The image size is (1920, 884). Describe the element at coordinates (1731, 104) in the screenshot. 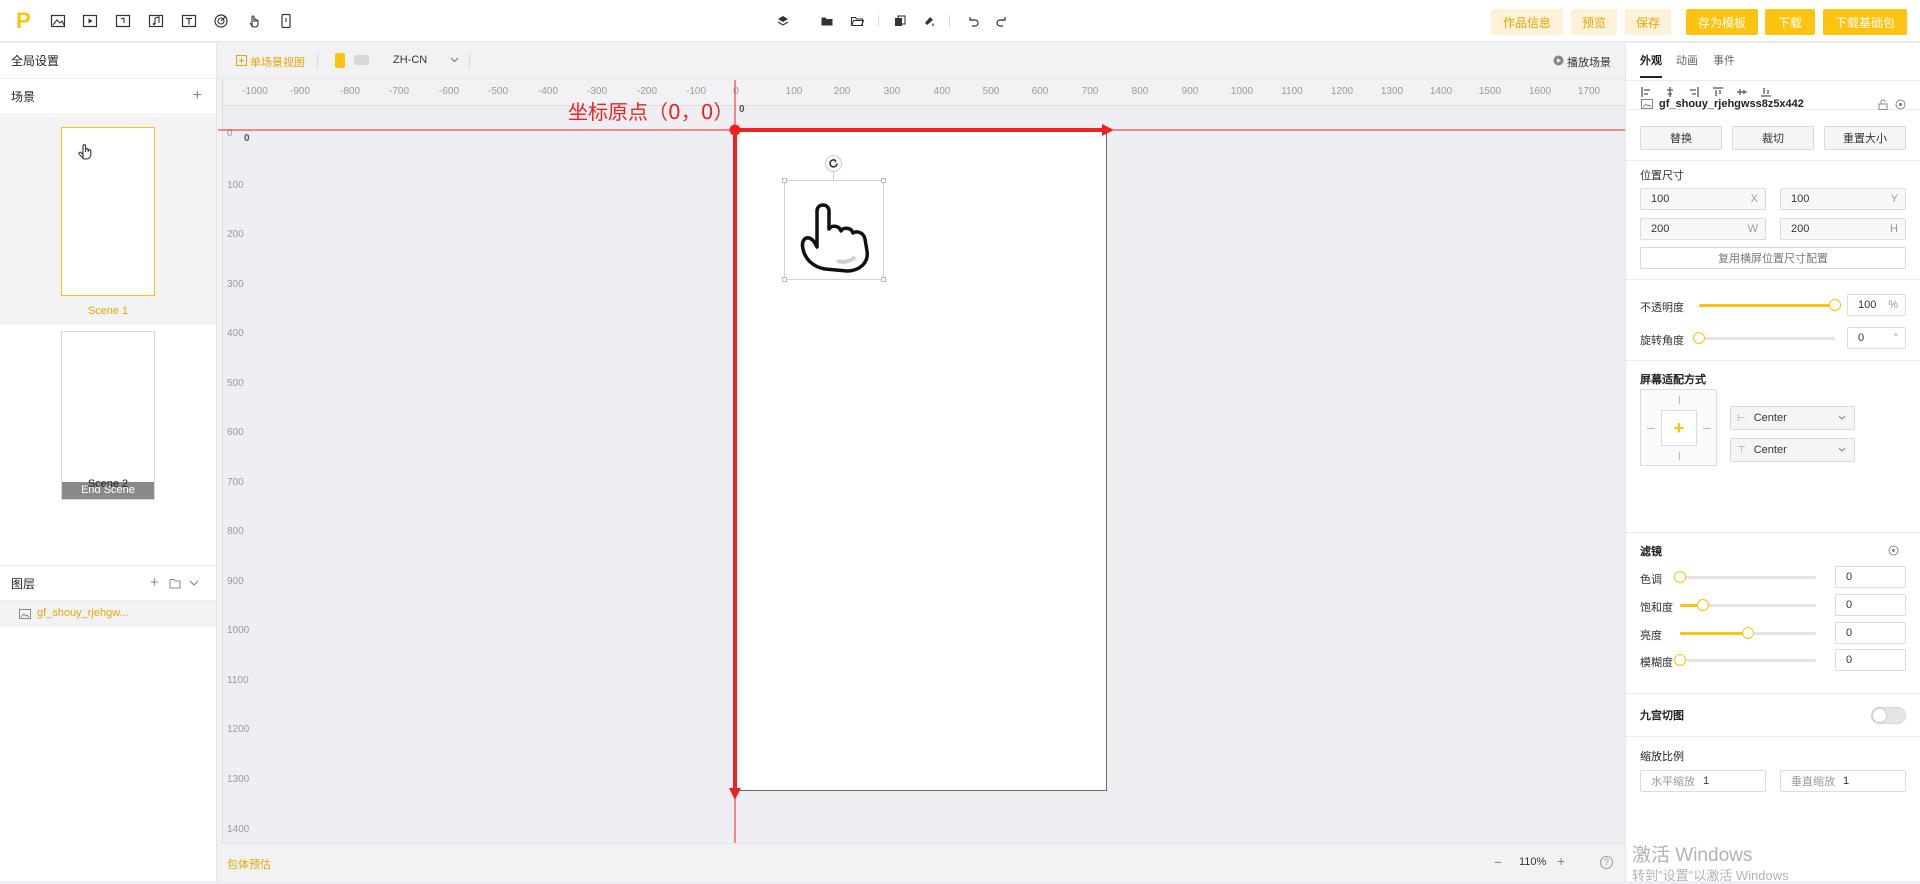

I see `element-name: gf_shouy_rjehgwss8z5x442` at that location.